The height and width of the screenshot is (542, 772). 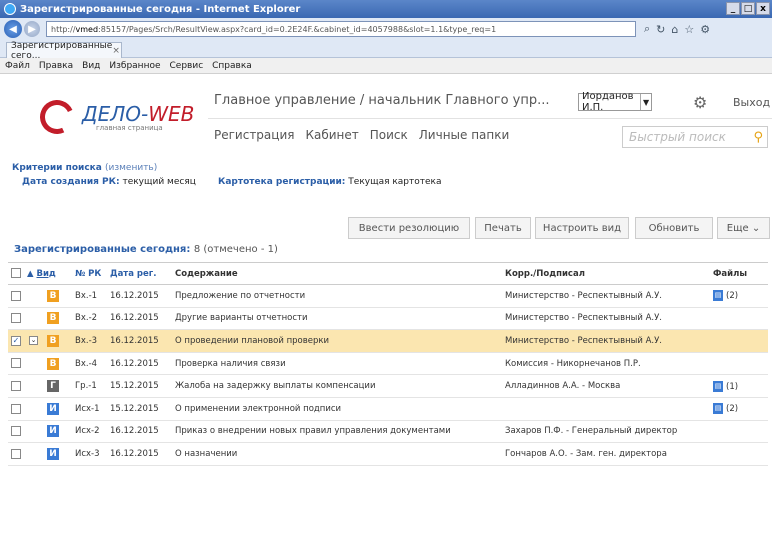 What do you see at coordinates (337, 409) in the screenshot?
I see `row-content: О применении электронной подписи` at bounding box center [337, 409].